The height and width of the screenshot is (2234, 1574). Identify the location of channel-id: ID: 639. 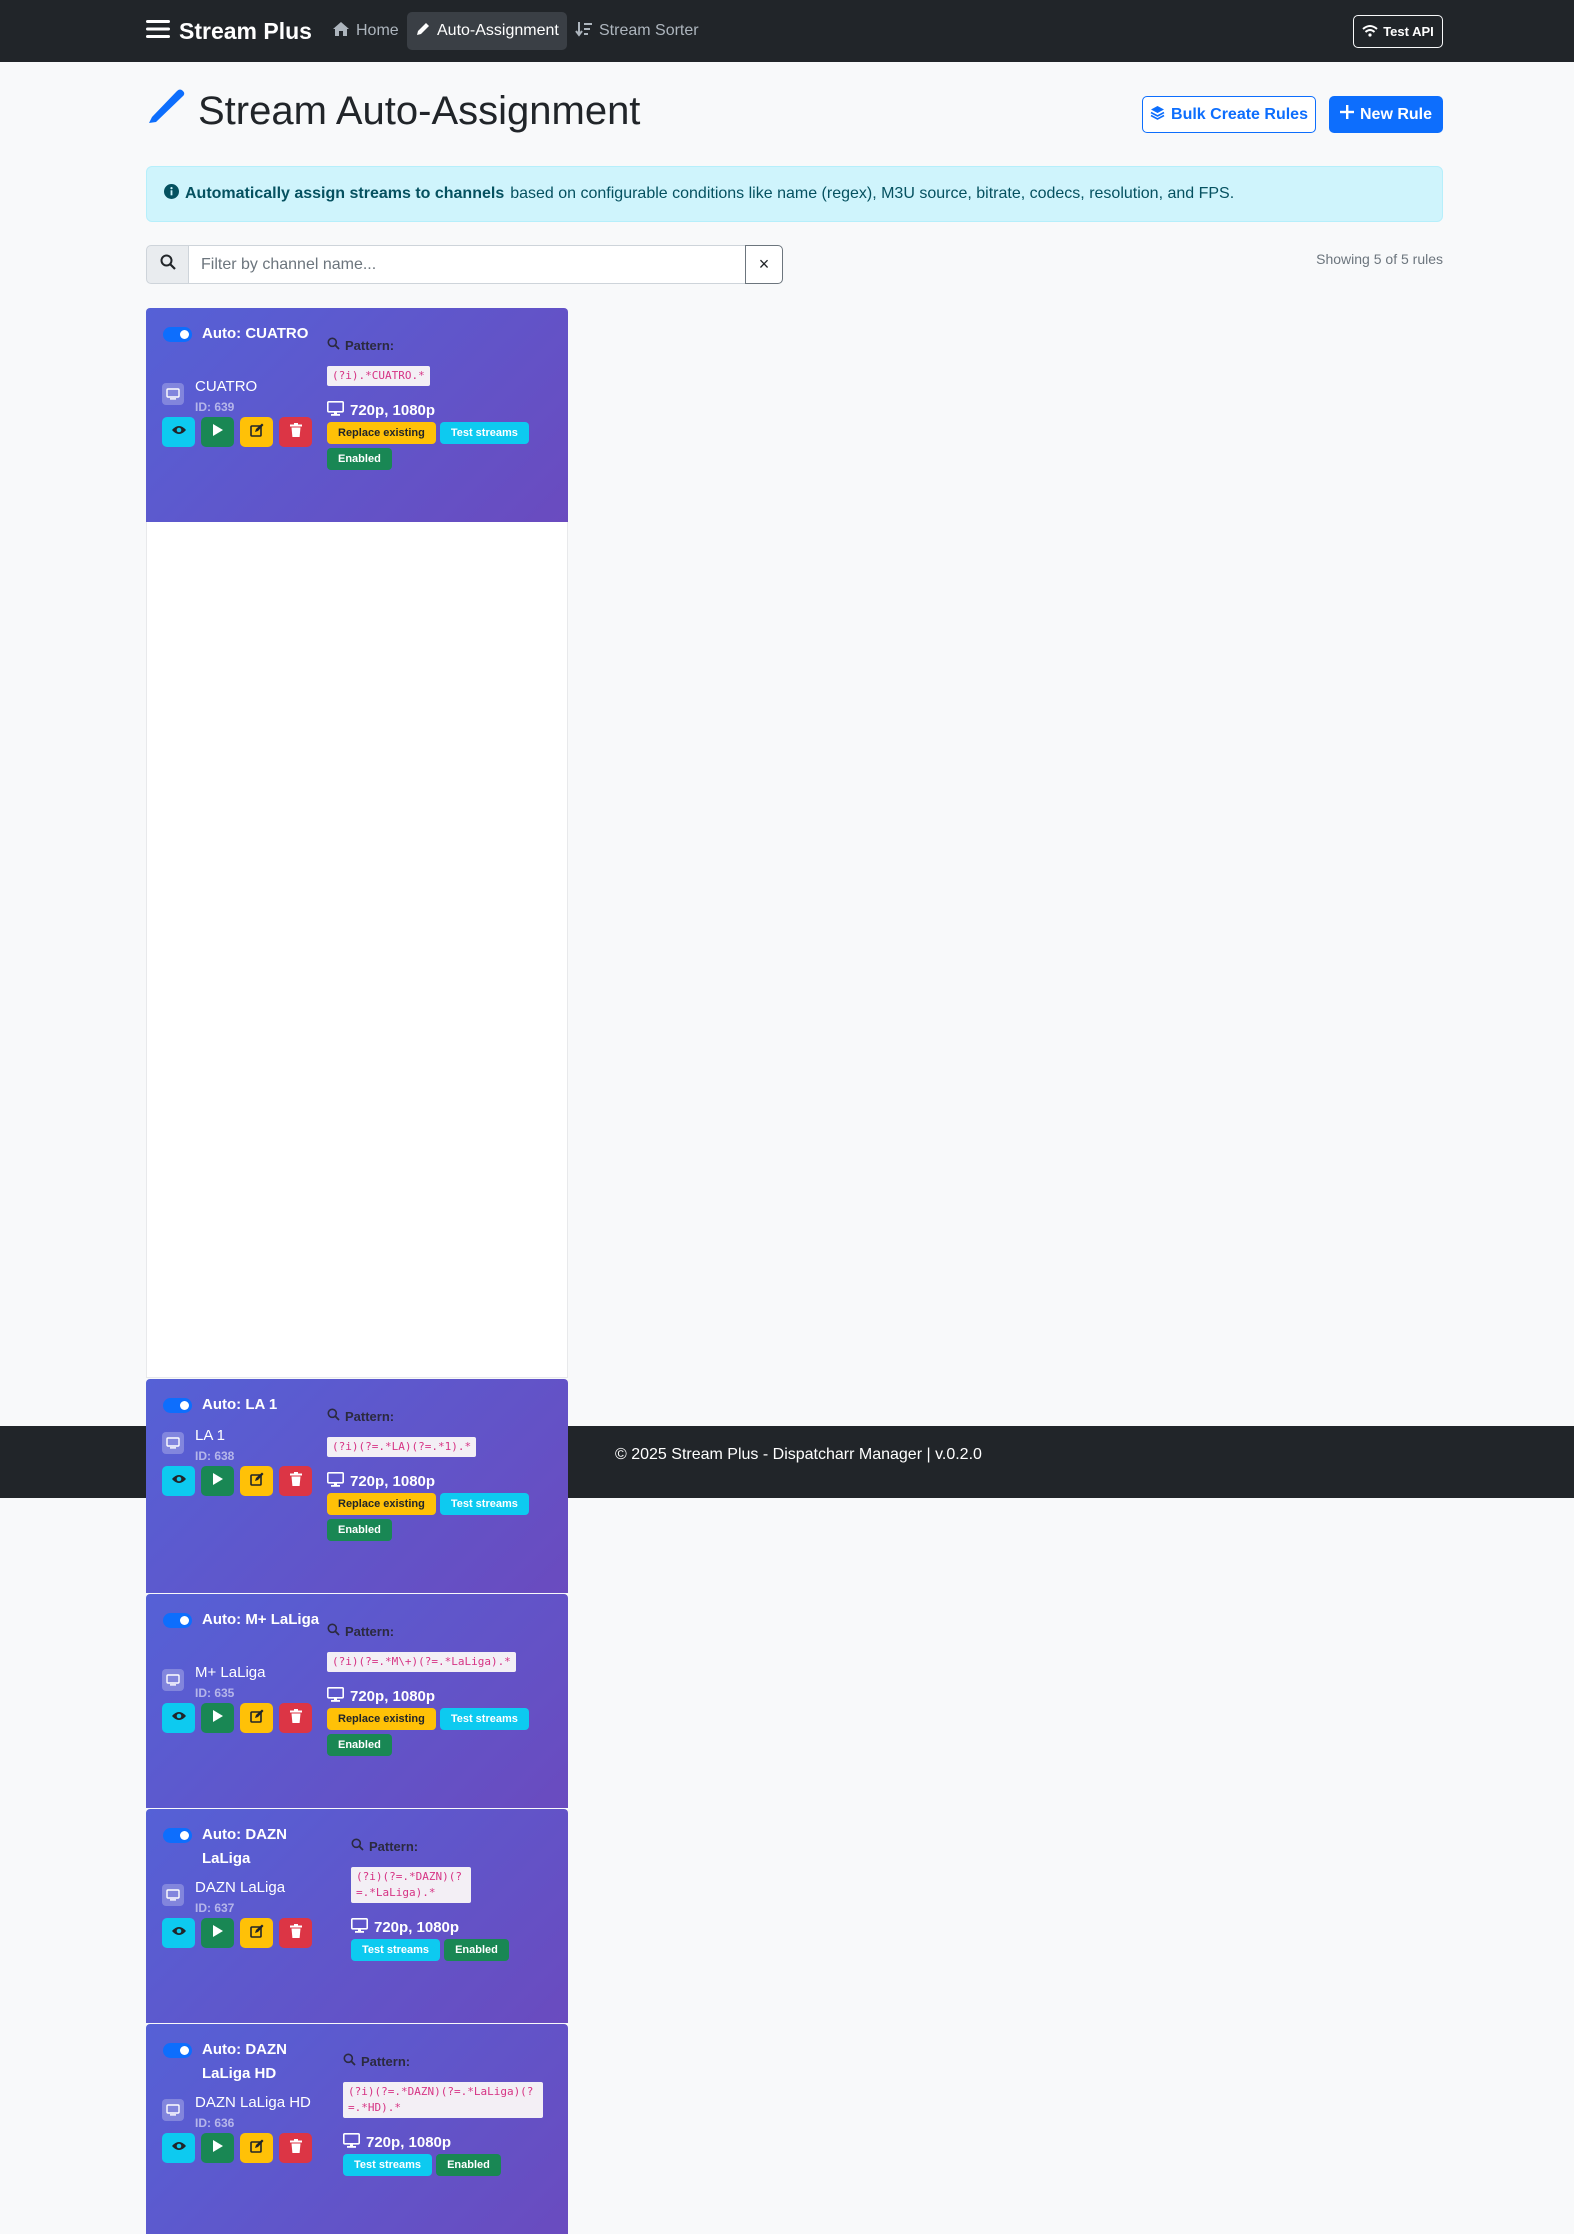
(215, 407).